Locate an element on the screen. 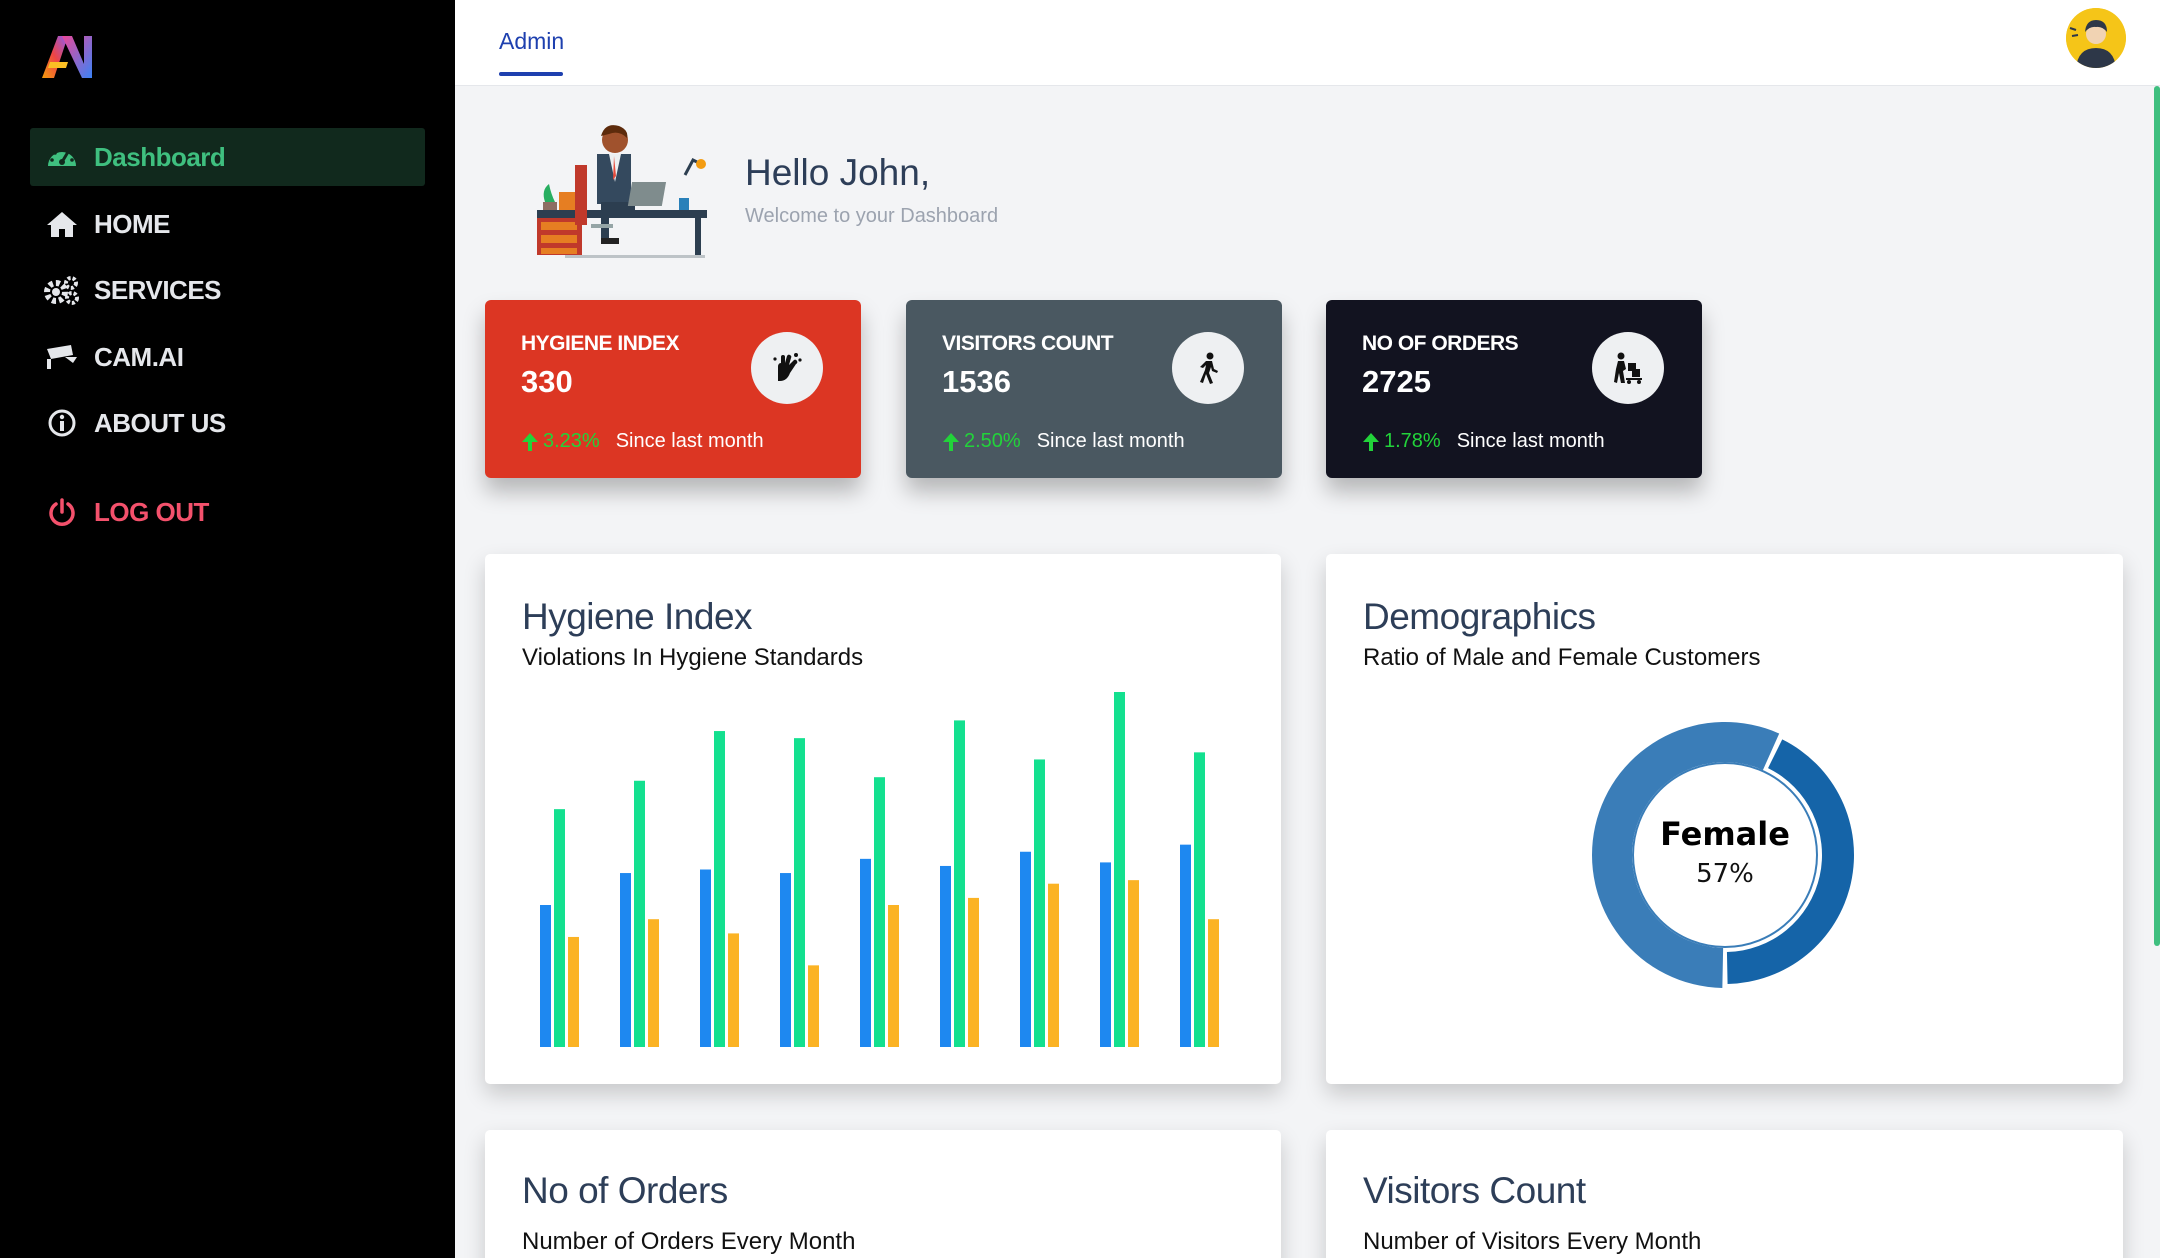 The width and height of the screenshot is (2160, 1258). bar-series1-cat5 is located at coordinates (865, 952).